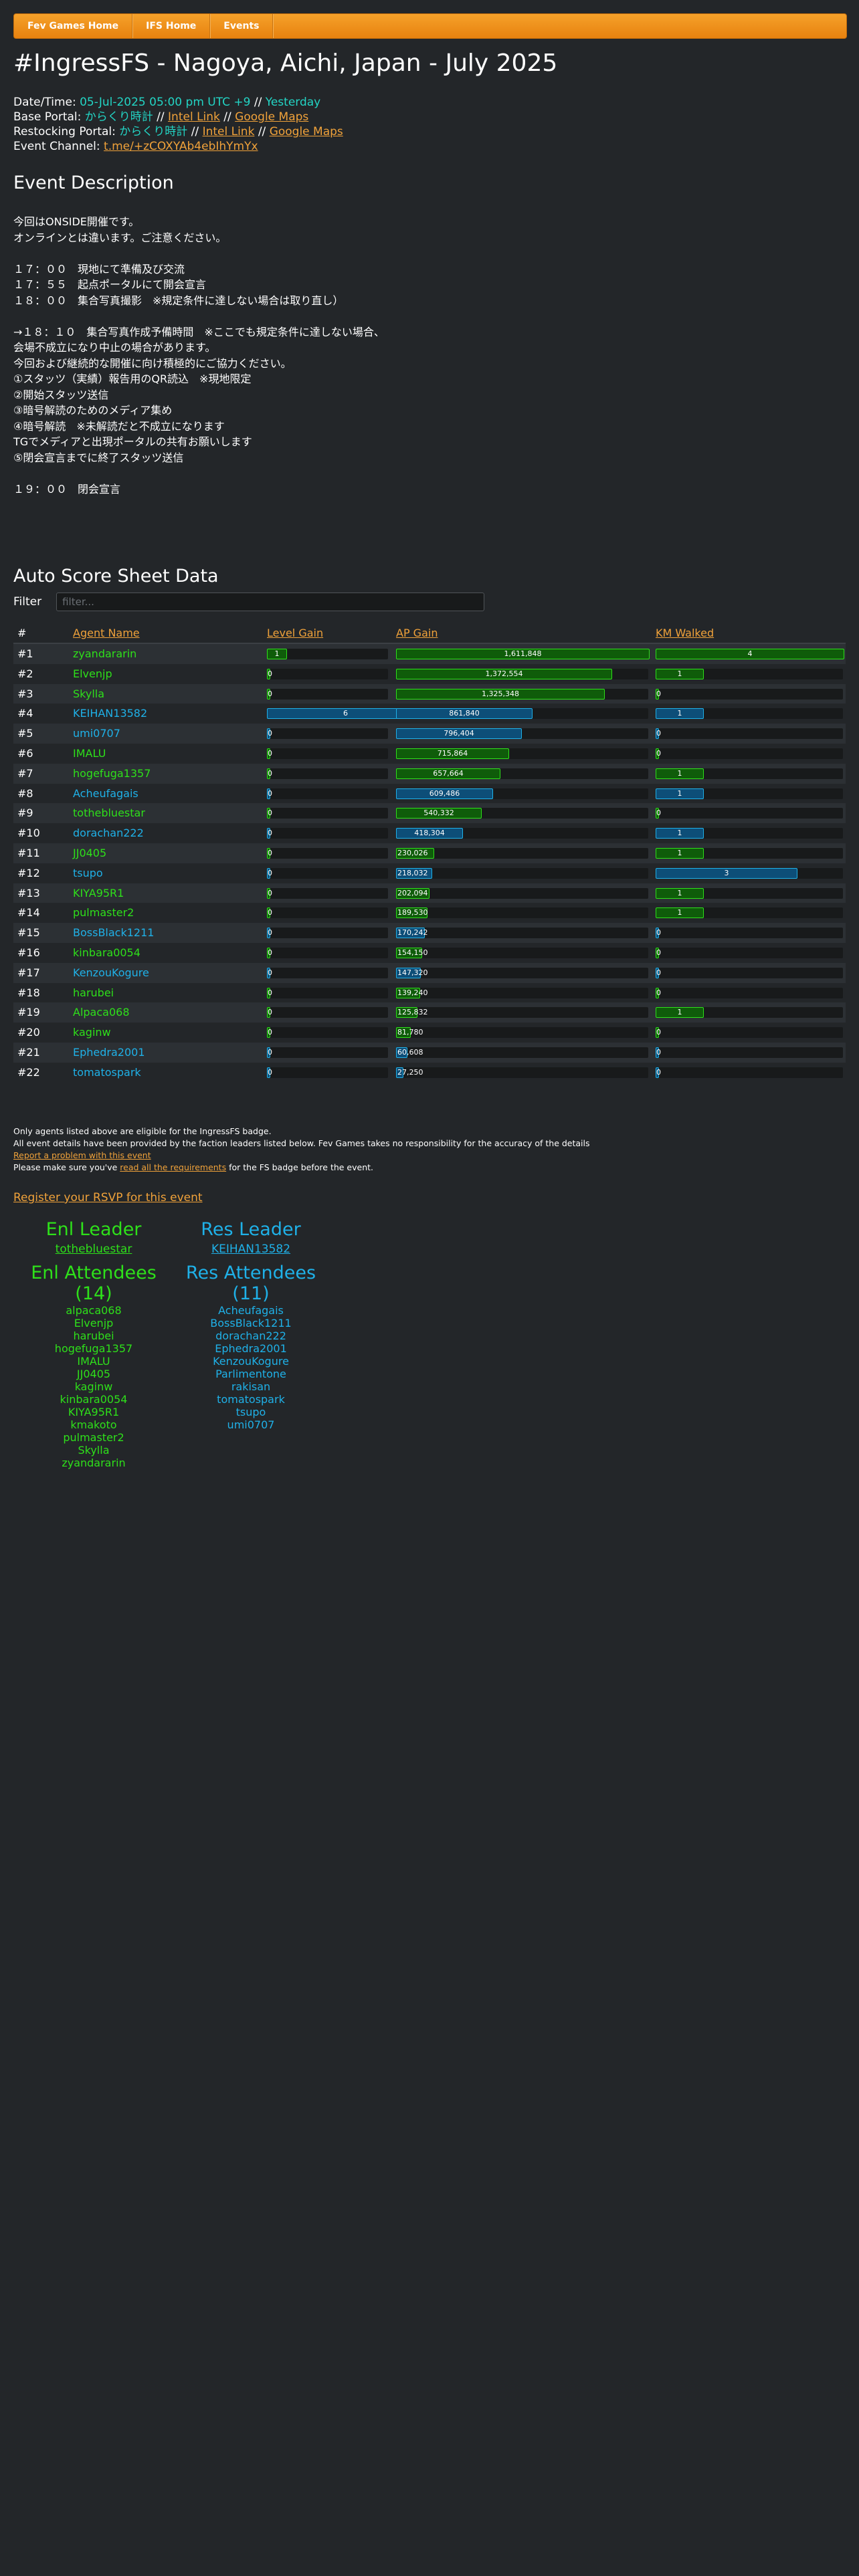  What do you see at coordinates (685, 633) in the screenshot?
I see `col-km-walked-header: KM Walked` at bounding box center [685, 633].